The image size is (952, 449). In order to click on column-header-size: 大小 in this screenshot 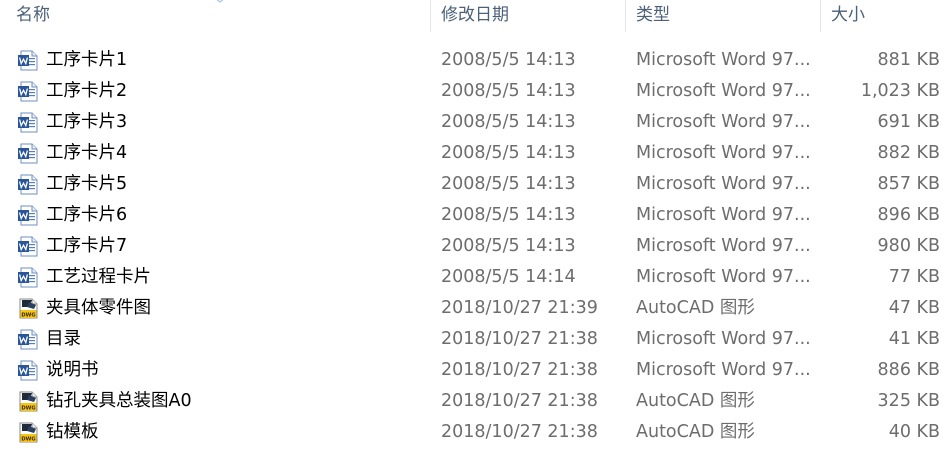, I will do `click(886, 16)`.